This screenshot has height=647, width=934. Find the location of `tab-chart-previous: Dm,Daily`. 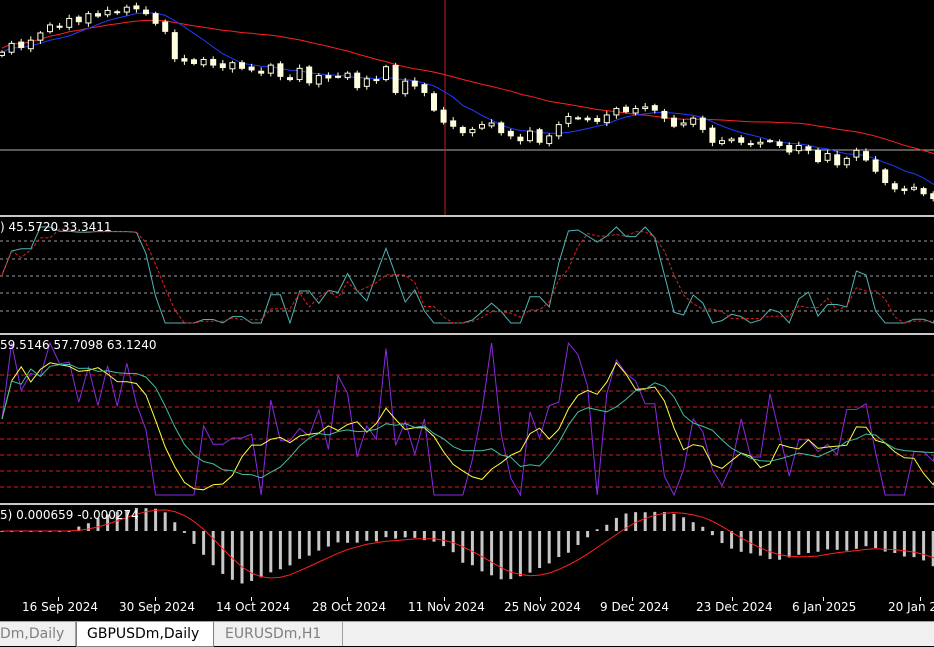

tab-chart-previous: Dm,Daily is located at coordinates (38, 634).